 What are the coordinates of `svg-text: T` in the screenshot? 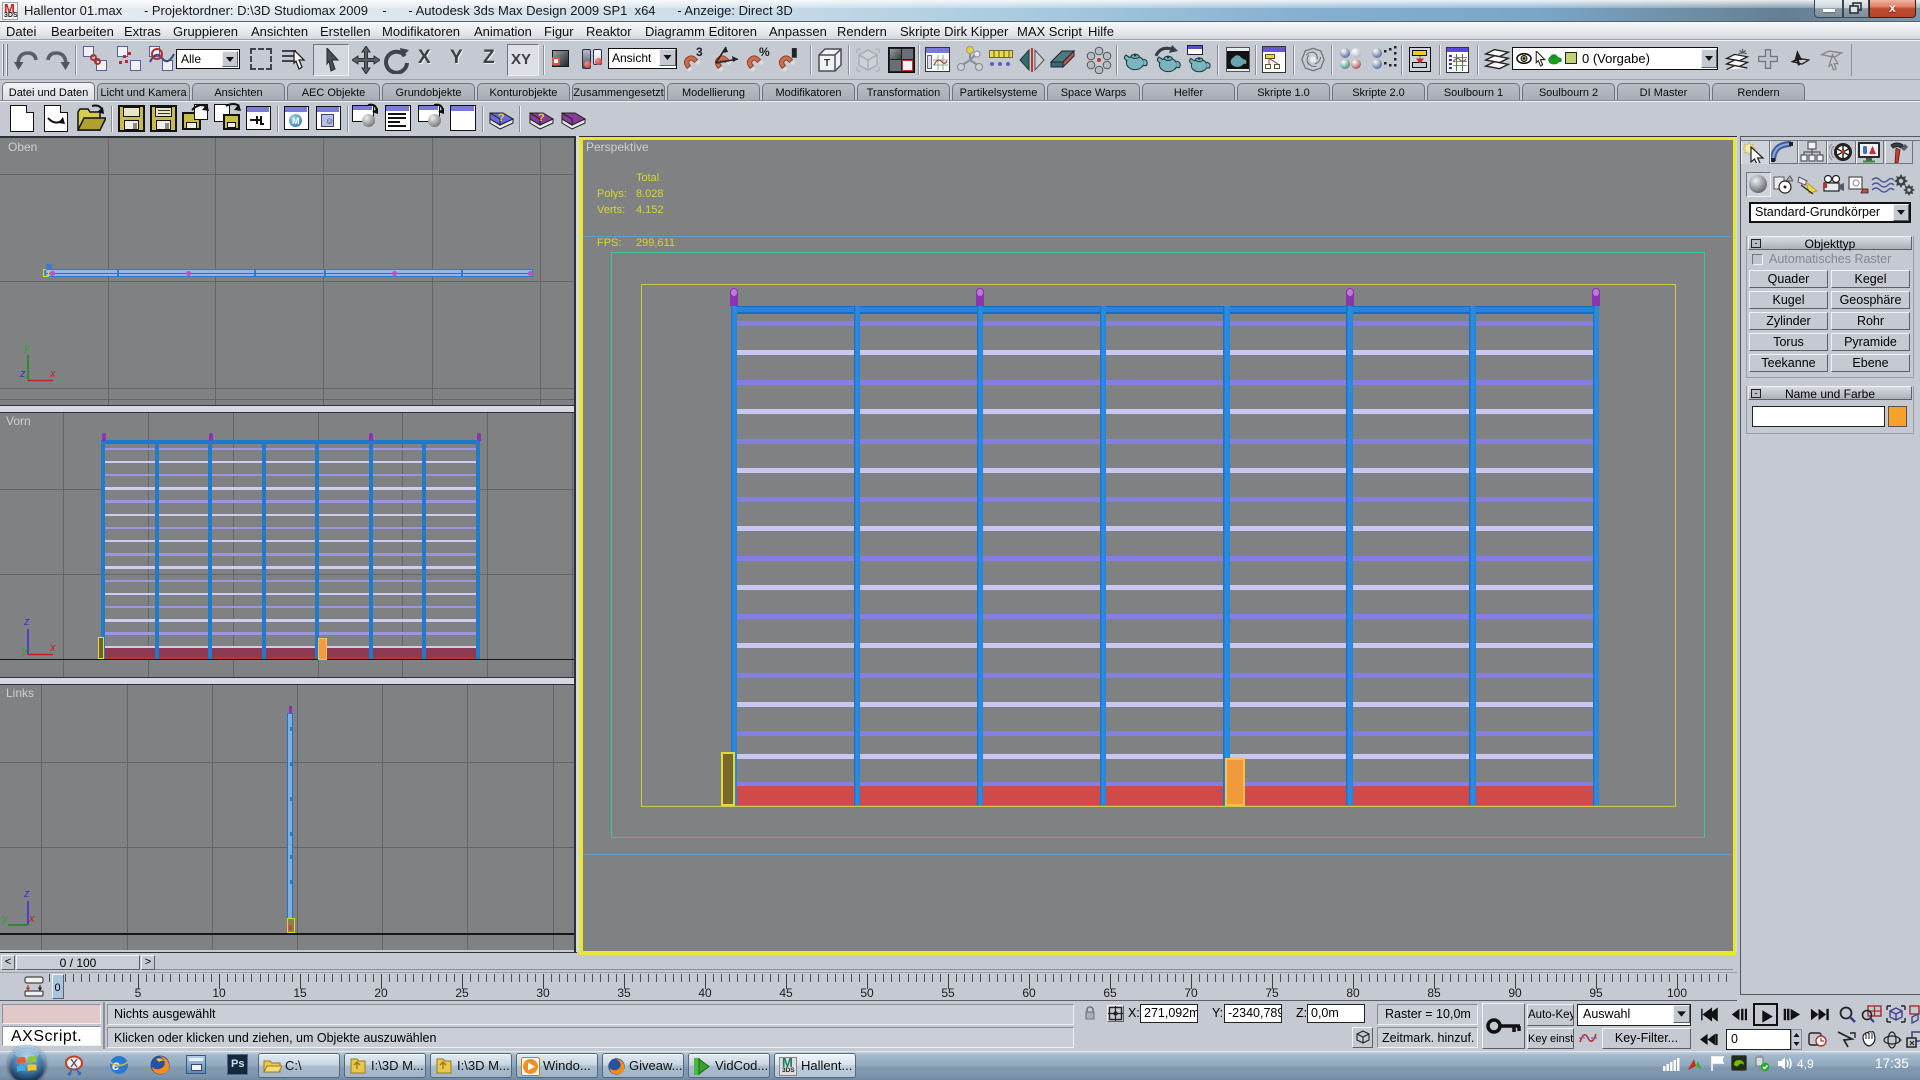 It's located at (827, 63).